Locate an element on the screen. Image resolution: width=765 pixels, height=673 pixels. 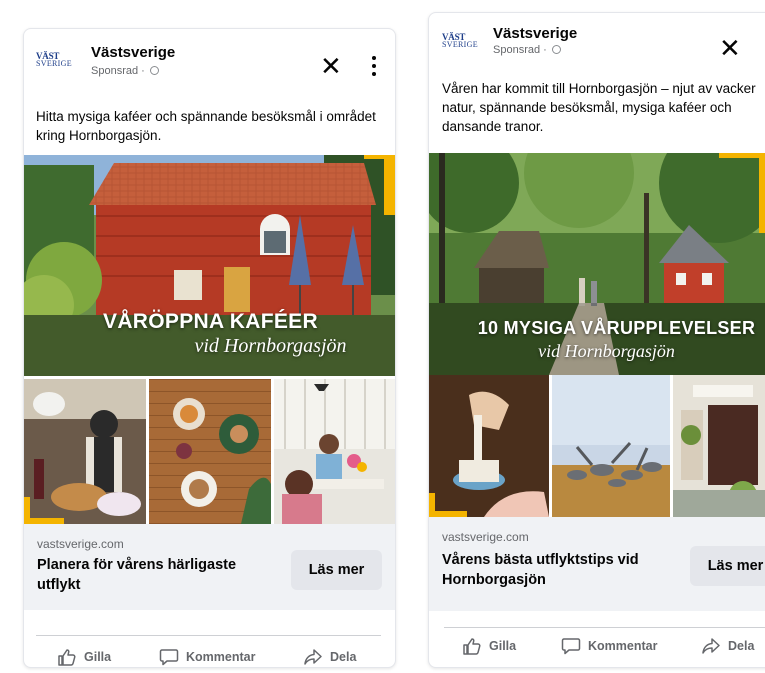
thumbnail-cranes is located at coordinates (611, 446).